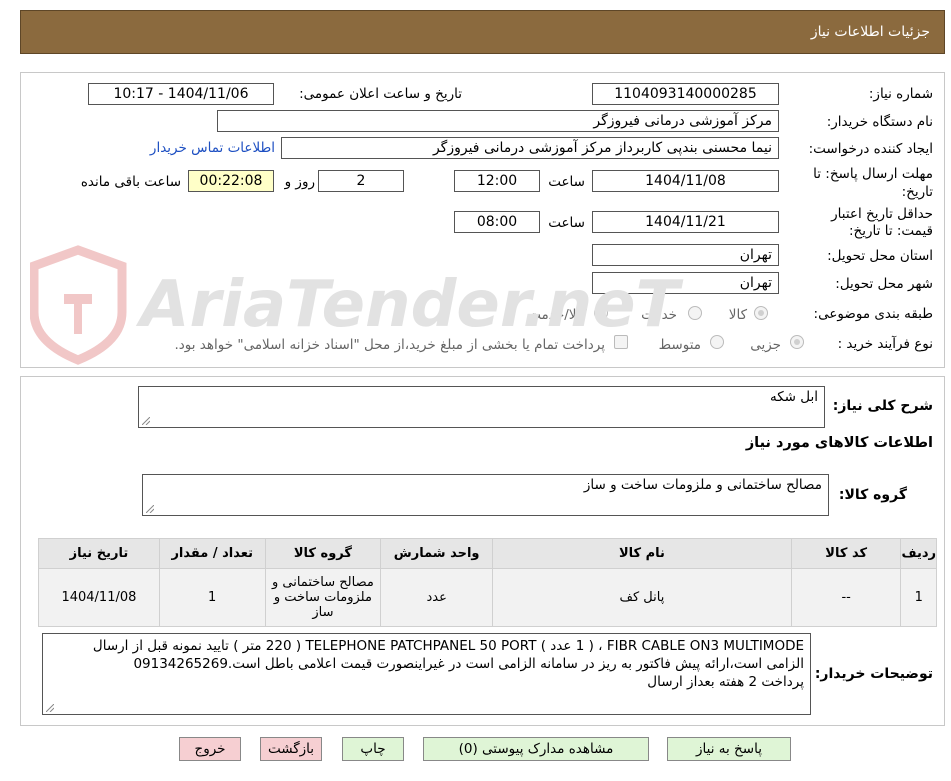 This screenshot has height=781, width=951. Describe the element at coordinates (497, 181) in the screenshot. I see `deadline-time-field: 12:00` at that location.